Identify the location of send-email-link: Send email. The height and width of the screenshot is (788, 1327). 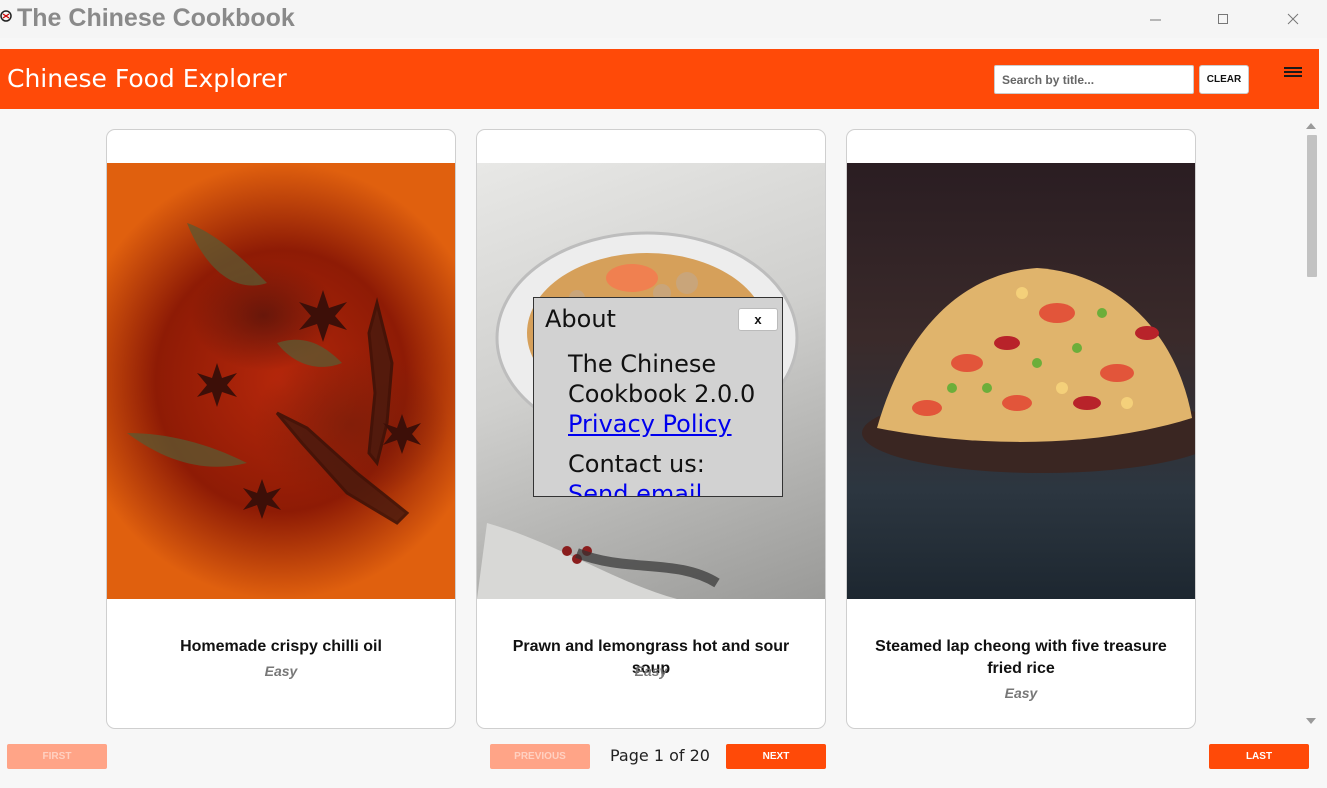
(635, 488).